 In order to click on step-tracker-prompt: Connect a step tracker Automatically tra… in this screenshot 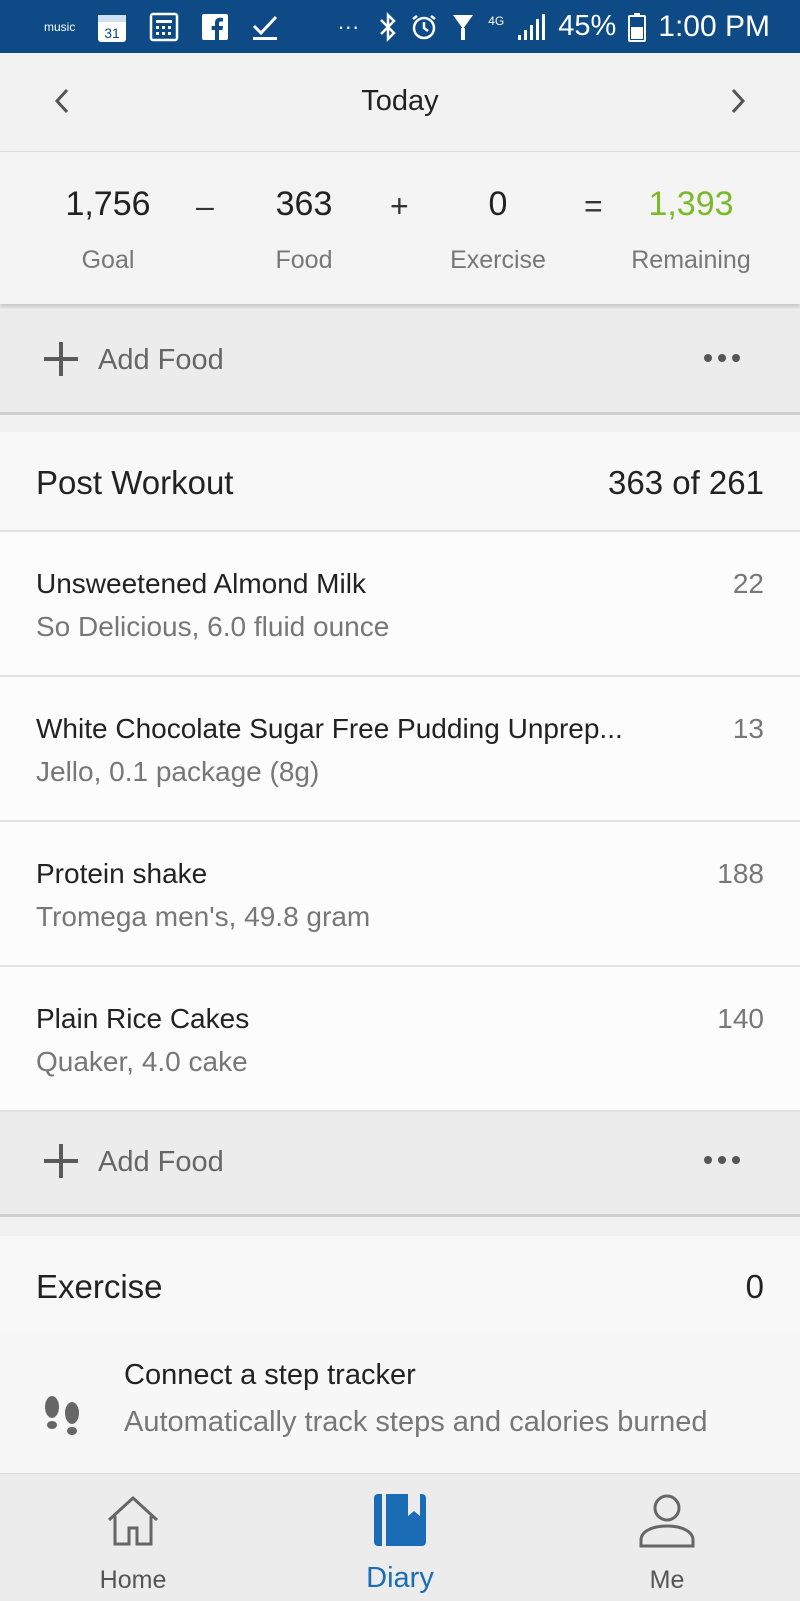, I will do `click(400, 1403)`.